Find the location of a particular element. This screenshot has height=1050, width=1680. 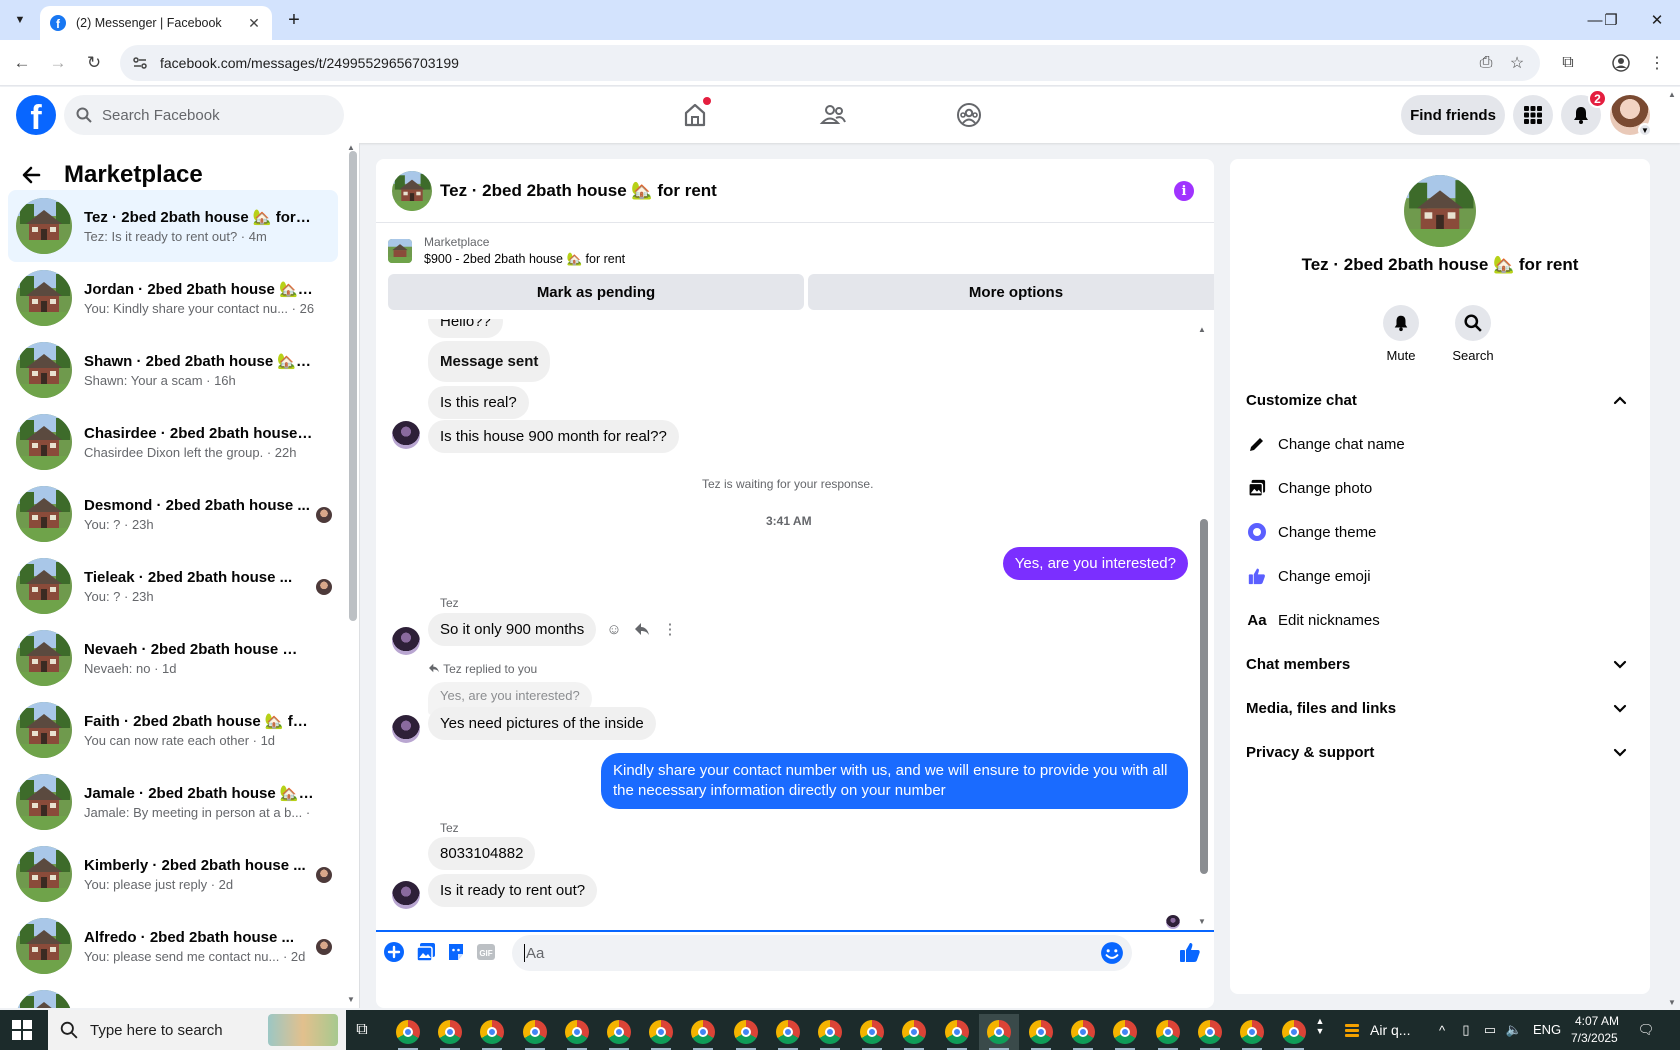

clock-date: 7/3/2025 is located at coordinates (1594, 1038).